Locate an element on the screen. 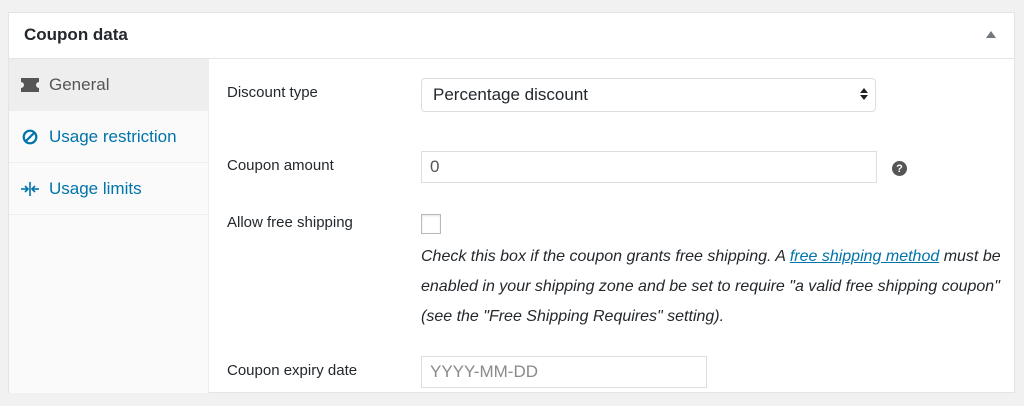  tab-usage-restriction: Usage restriction is located at coordinates (108, 137).